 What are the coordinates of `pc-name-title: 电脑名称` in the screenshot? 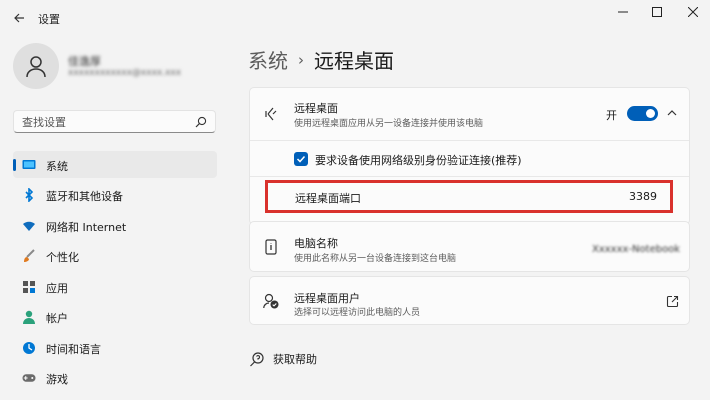 It's located at (316, 243).